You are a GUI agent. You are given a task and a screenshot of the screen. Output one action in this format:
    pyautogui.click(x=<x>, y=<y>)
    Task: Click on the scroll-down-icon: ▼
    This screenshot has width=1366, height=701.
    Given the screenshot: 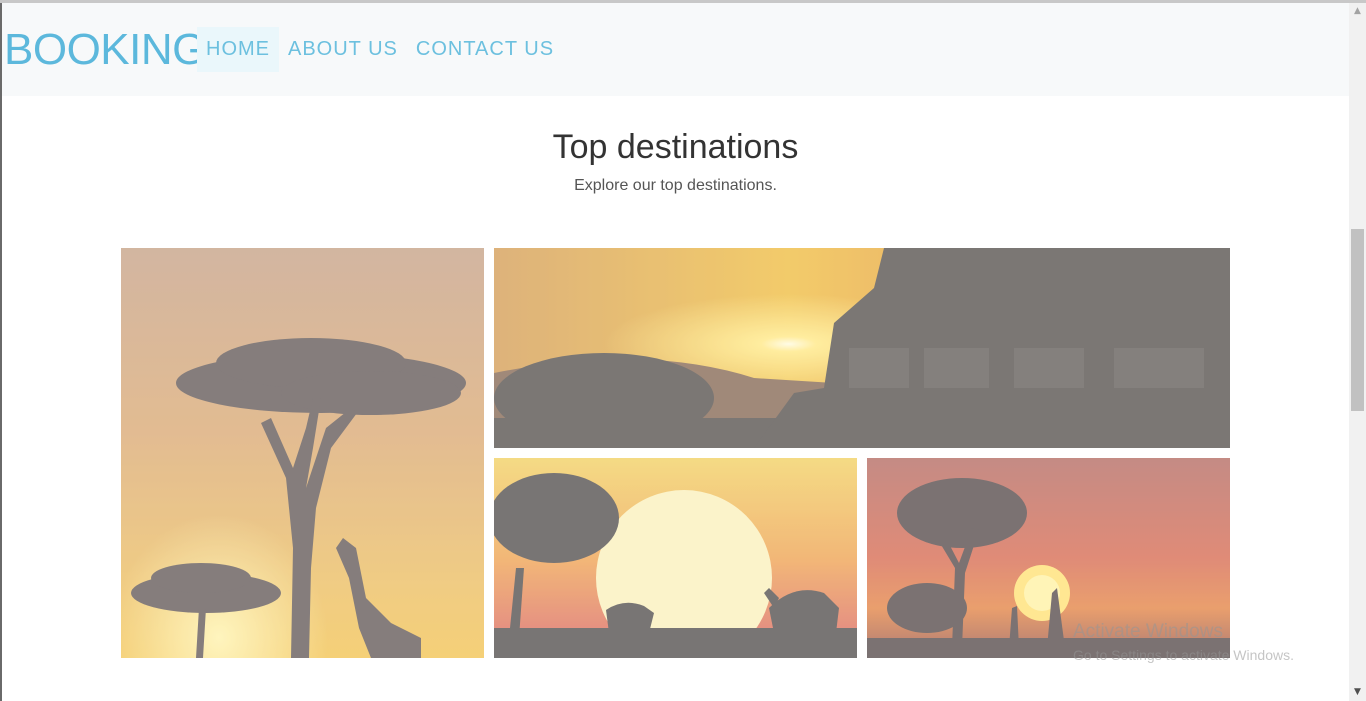 What is the action you would take?
    pyautogui.click(x=1357, y=692)
    